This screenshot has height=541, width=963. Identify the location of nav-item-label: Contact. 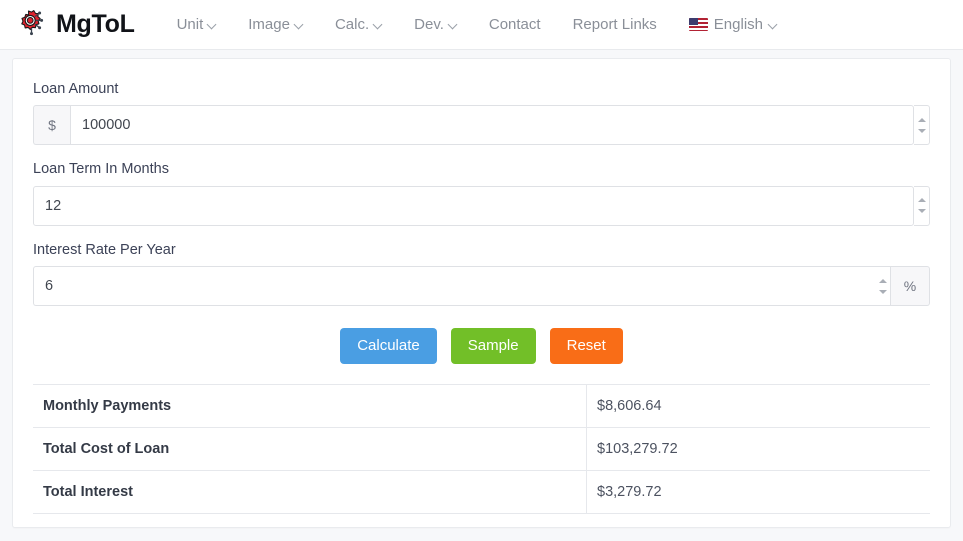
(514, 24).